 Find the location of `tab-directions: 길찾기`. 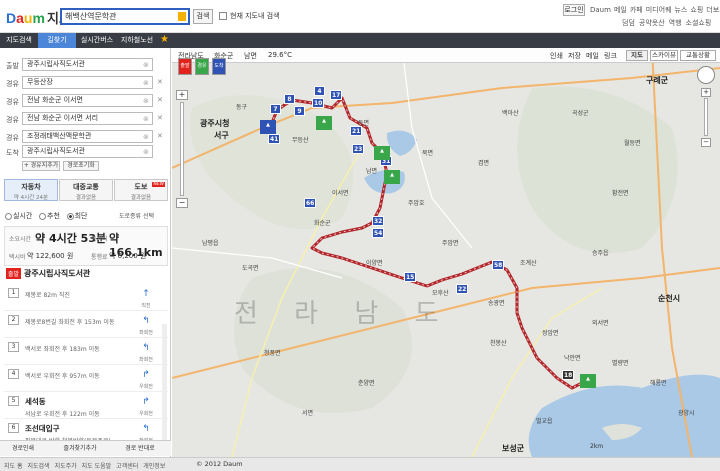

tab-directions: 길찾기 is located at coordinates (57, 40).